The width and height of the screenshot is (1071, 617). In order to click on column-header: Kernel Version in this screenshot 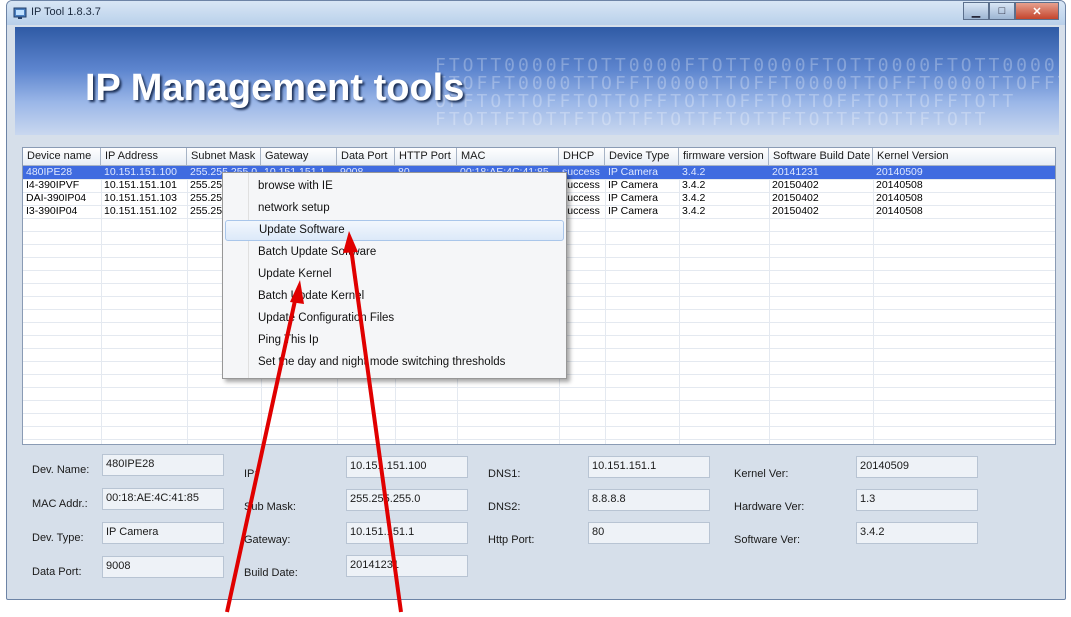, I will do `click(964, 157)`.